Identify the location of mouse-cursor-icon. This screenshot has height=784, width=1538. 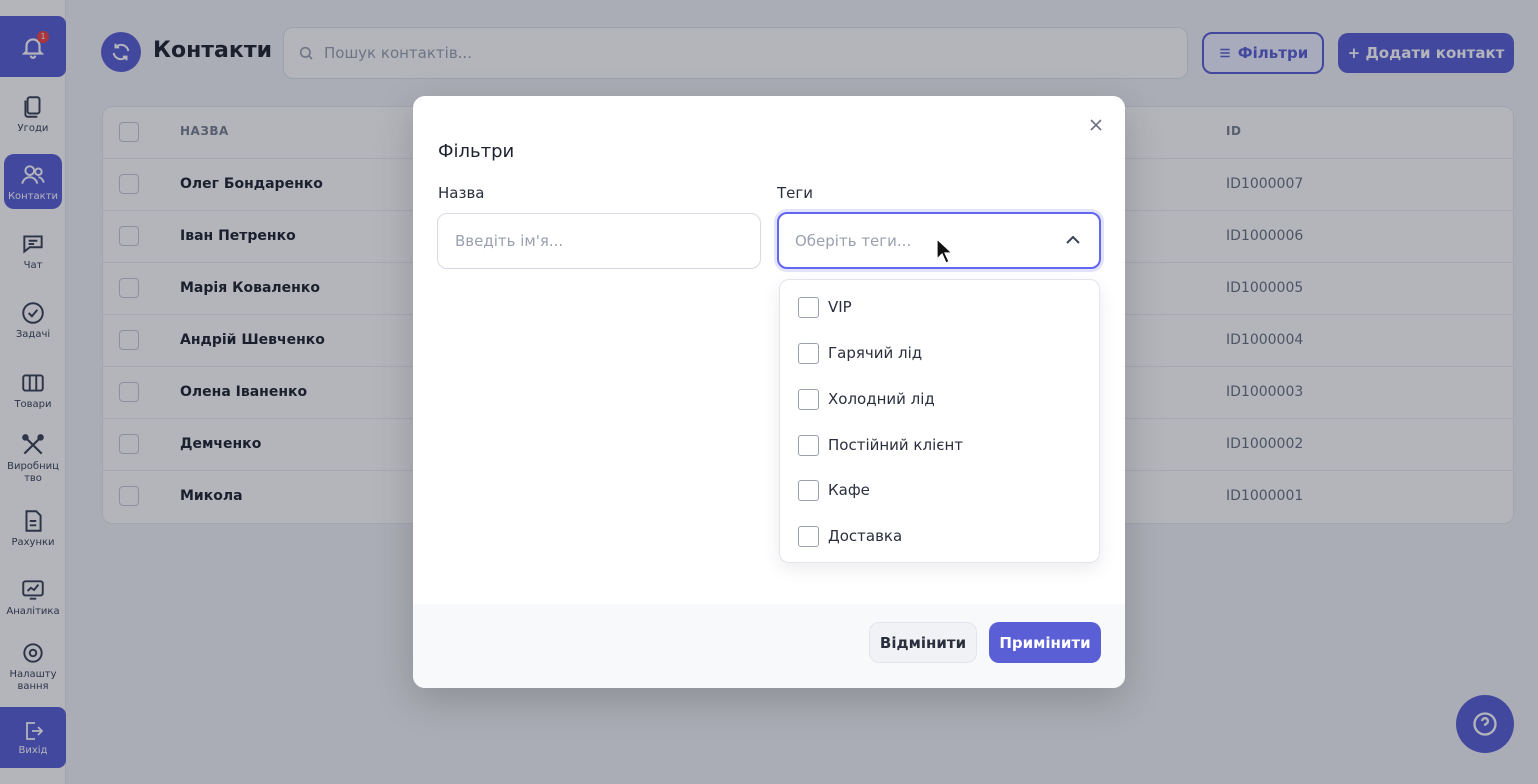
(945, 251).